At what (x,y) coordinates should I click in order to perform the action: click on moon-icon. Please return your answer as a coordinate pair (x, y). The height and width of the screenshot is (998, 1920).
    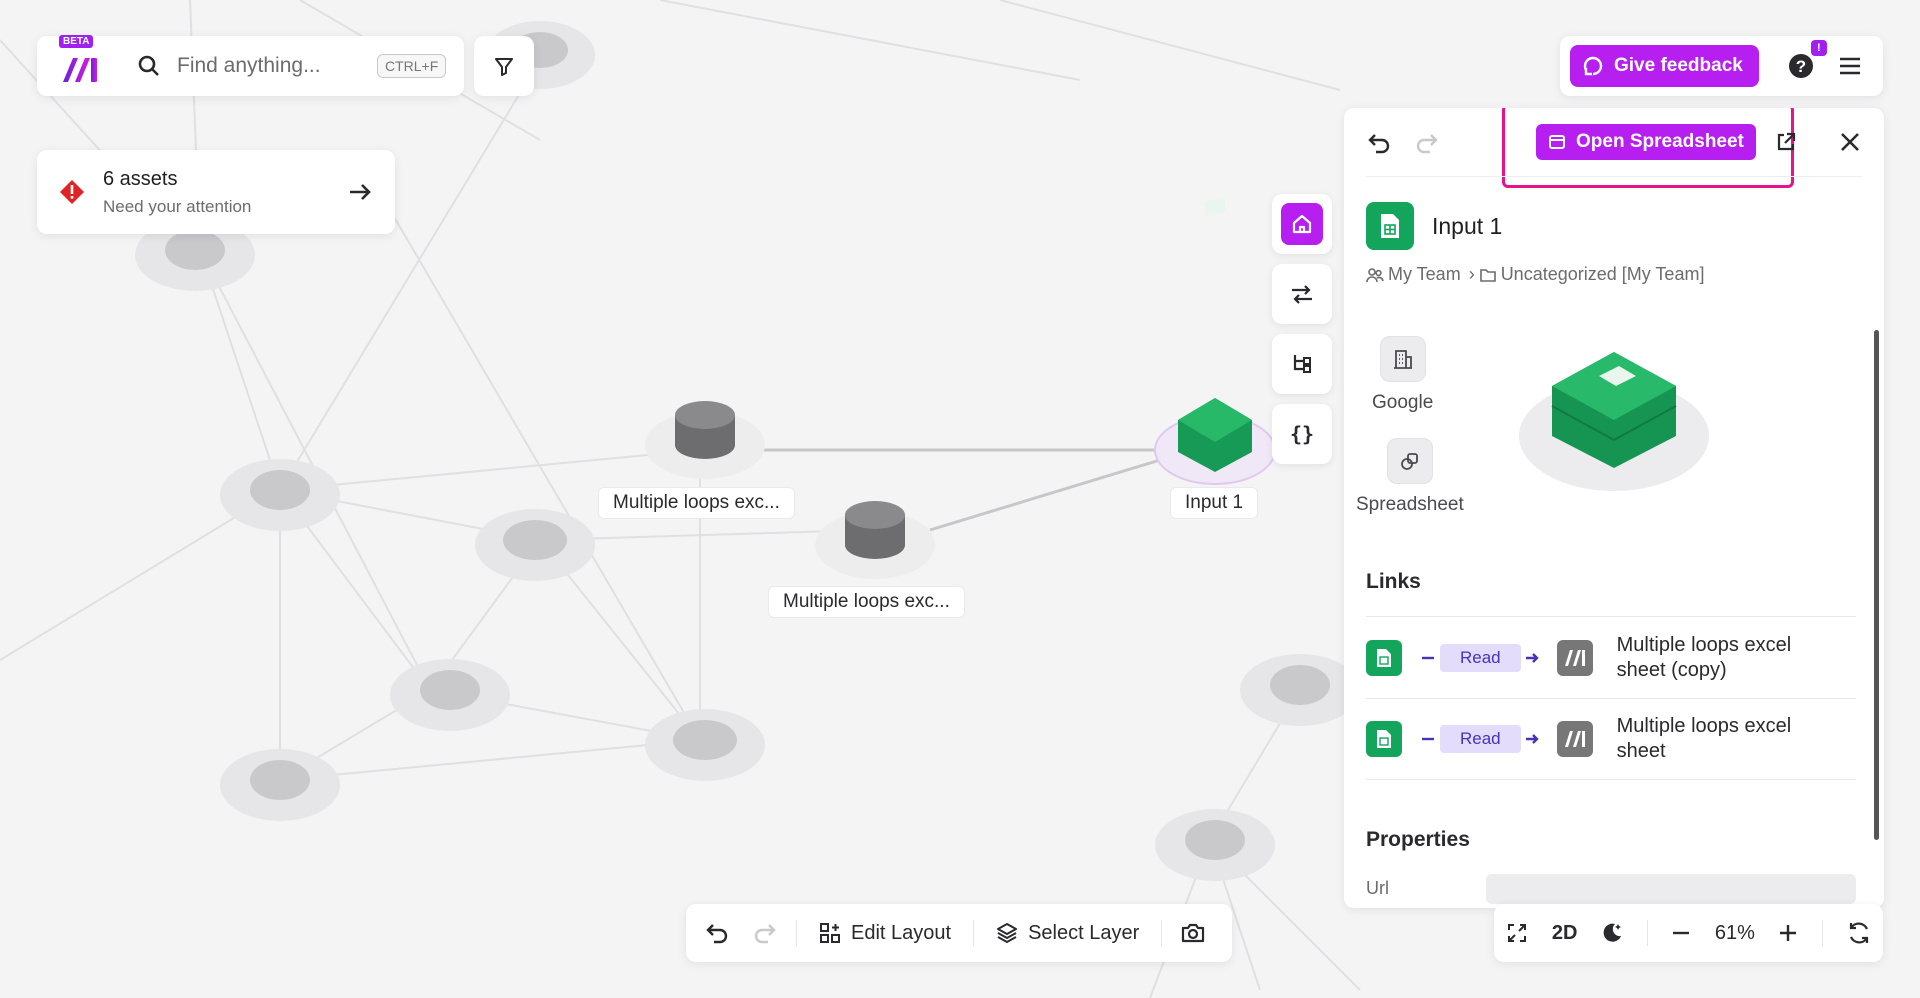
    Looking at the image, I should click on (1612, 933).